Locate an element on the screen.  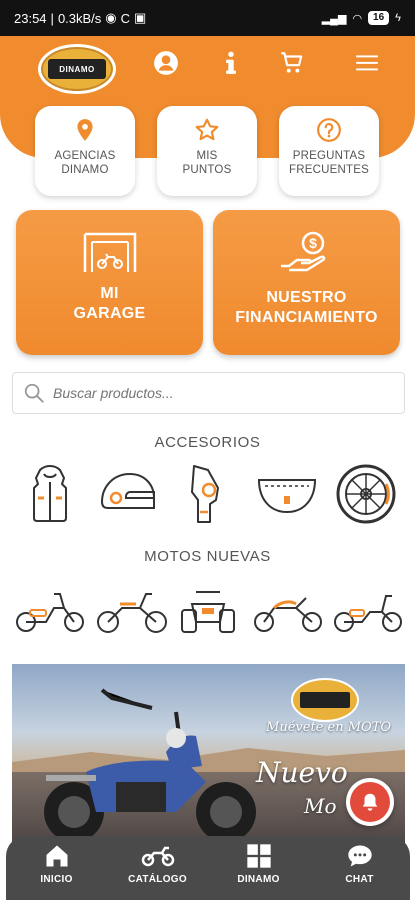
cruiser-icon is located at coordinates (368, 610).